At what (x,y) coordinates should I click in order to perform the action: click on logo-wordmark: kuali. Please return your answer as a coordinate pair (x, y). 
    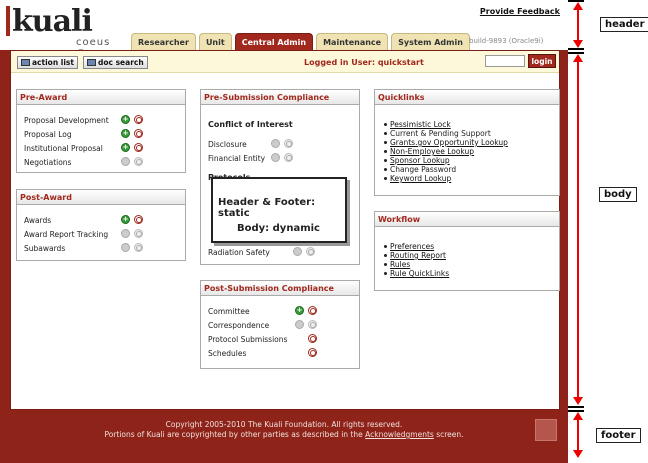
    Looking at the image, I should click on (52, 21).